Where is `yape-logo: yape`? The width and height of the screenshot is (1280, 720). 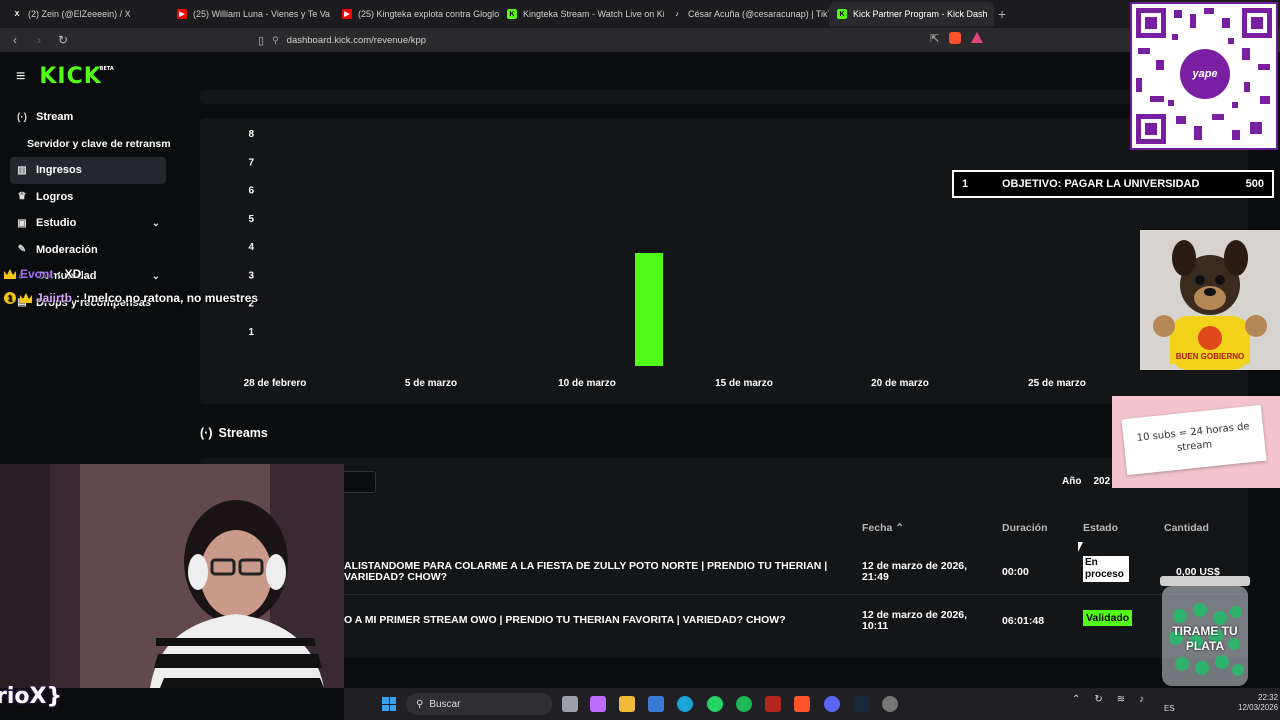
yape-logo: yape is located at coordinates (1205, 74).